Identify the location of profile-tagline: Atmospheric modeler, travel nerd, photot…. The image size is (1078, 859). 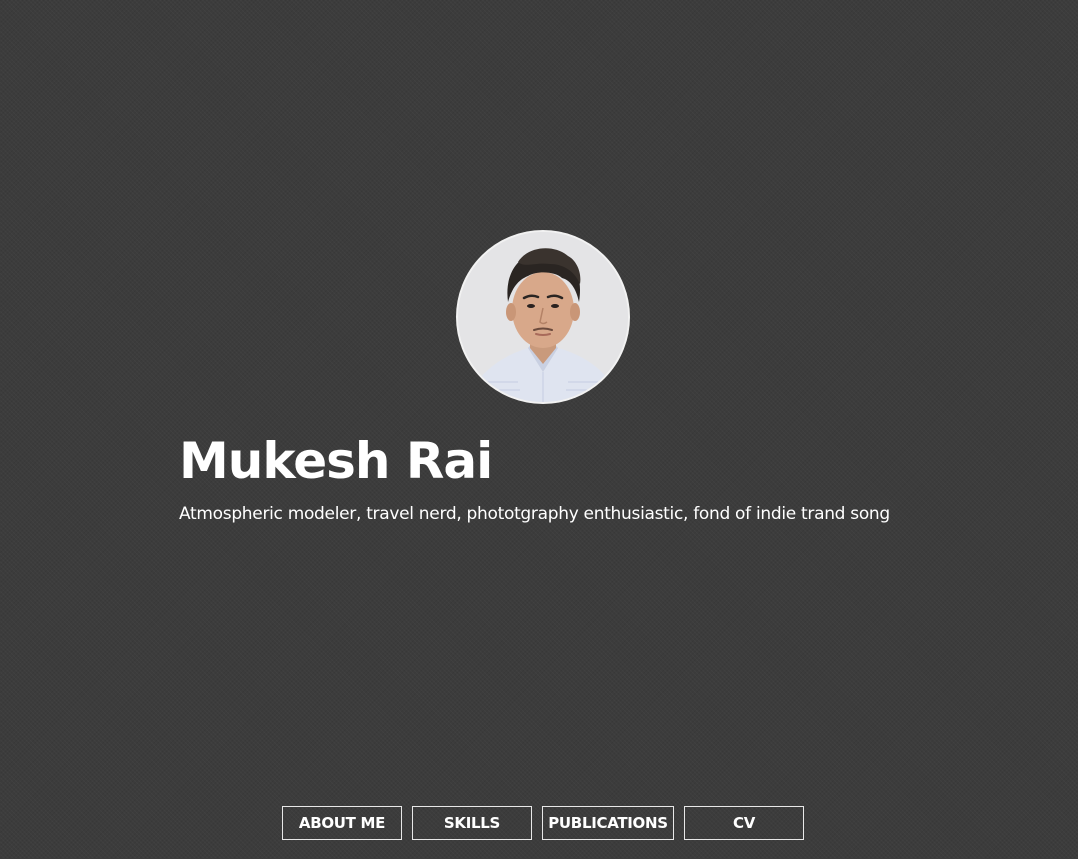
(534, 514).